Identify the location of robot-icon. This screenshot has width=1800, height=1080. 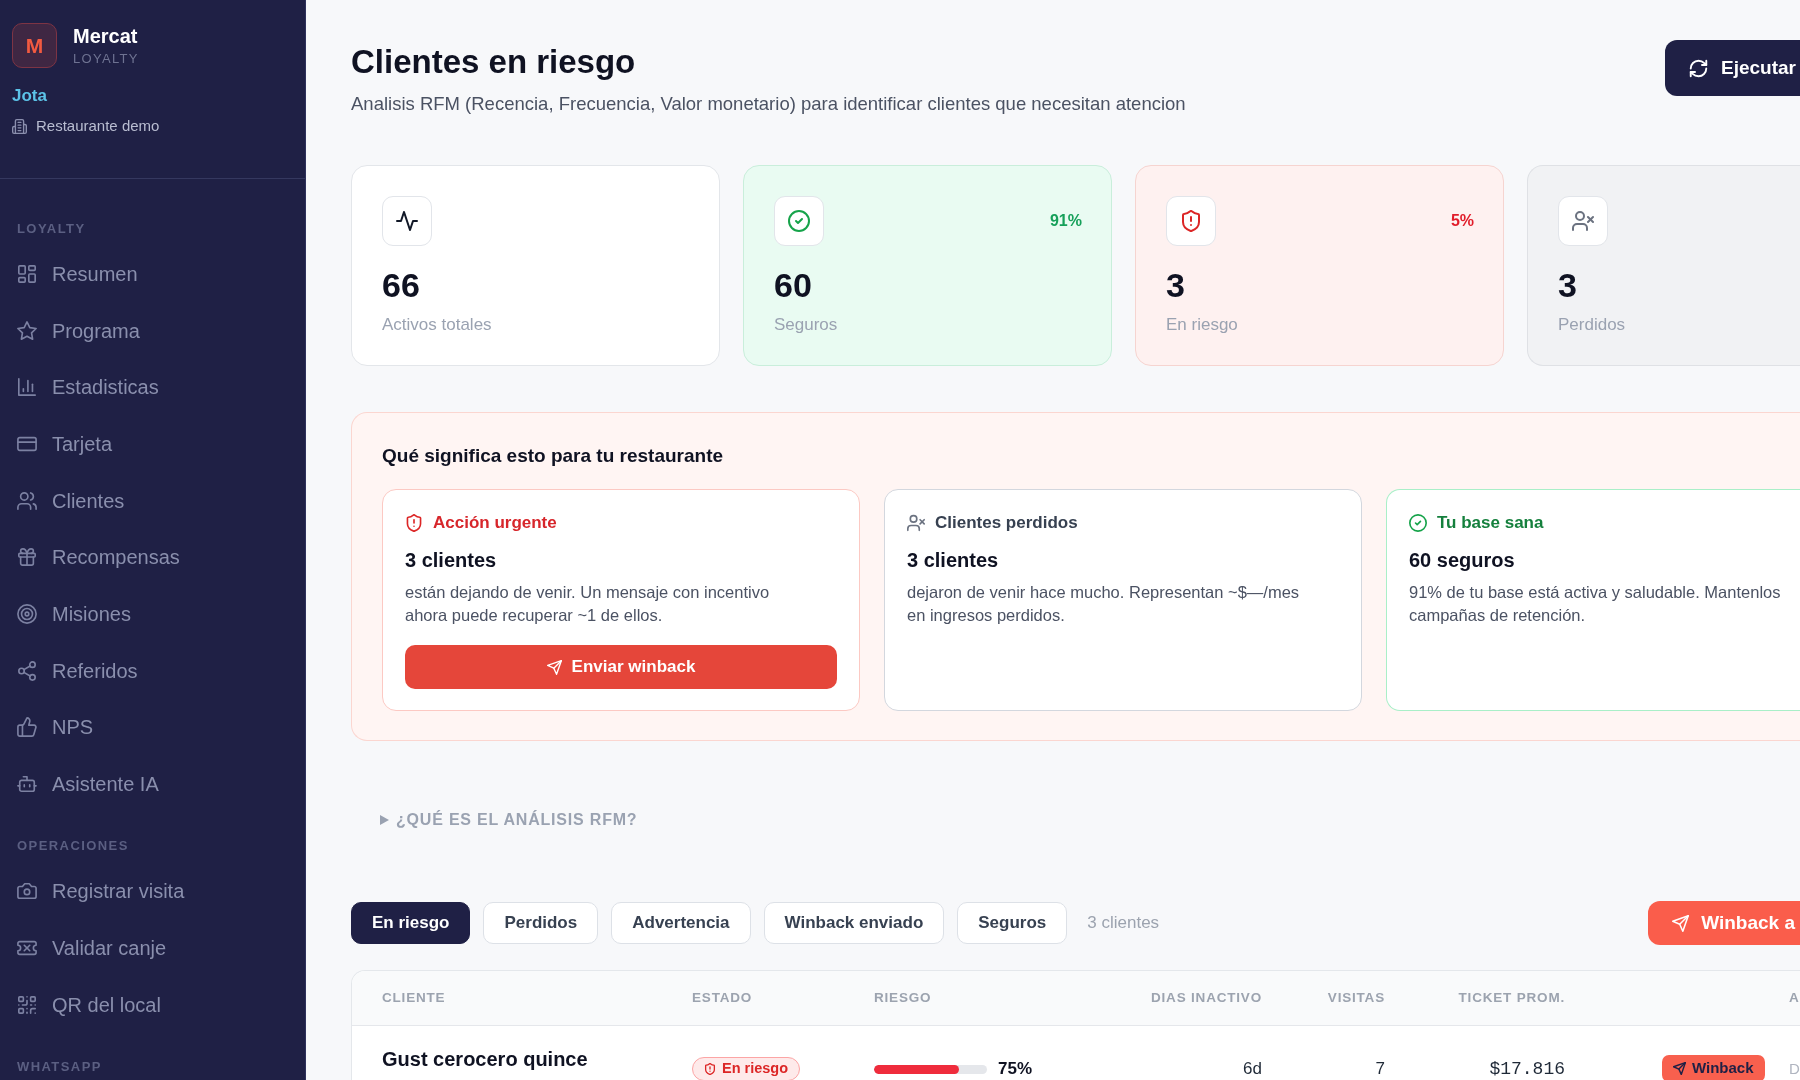
(27, 784).